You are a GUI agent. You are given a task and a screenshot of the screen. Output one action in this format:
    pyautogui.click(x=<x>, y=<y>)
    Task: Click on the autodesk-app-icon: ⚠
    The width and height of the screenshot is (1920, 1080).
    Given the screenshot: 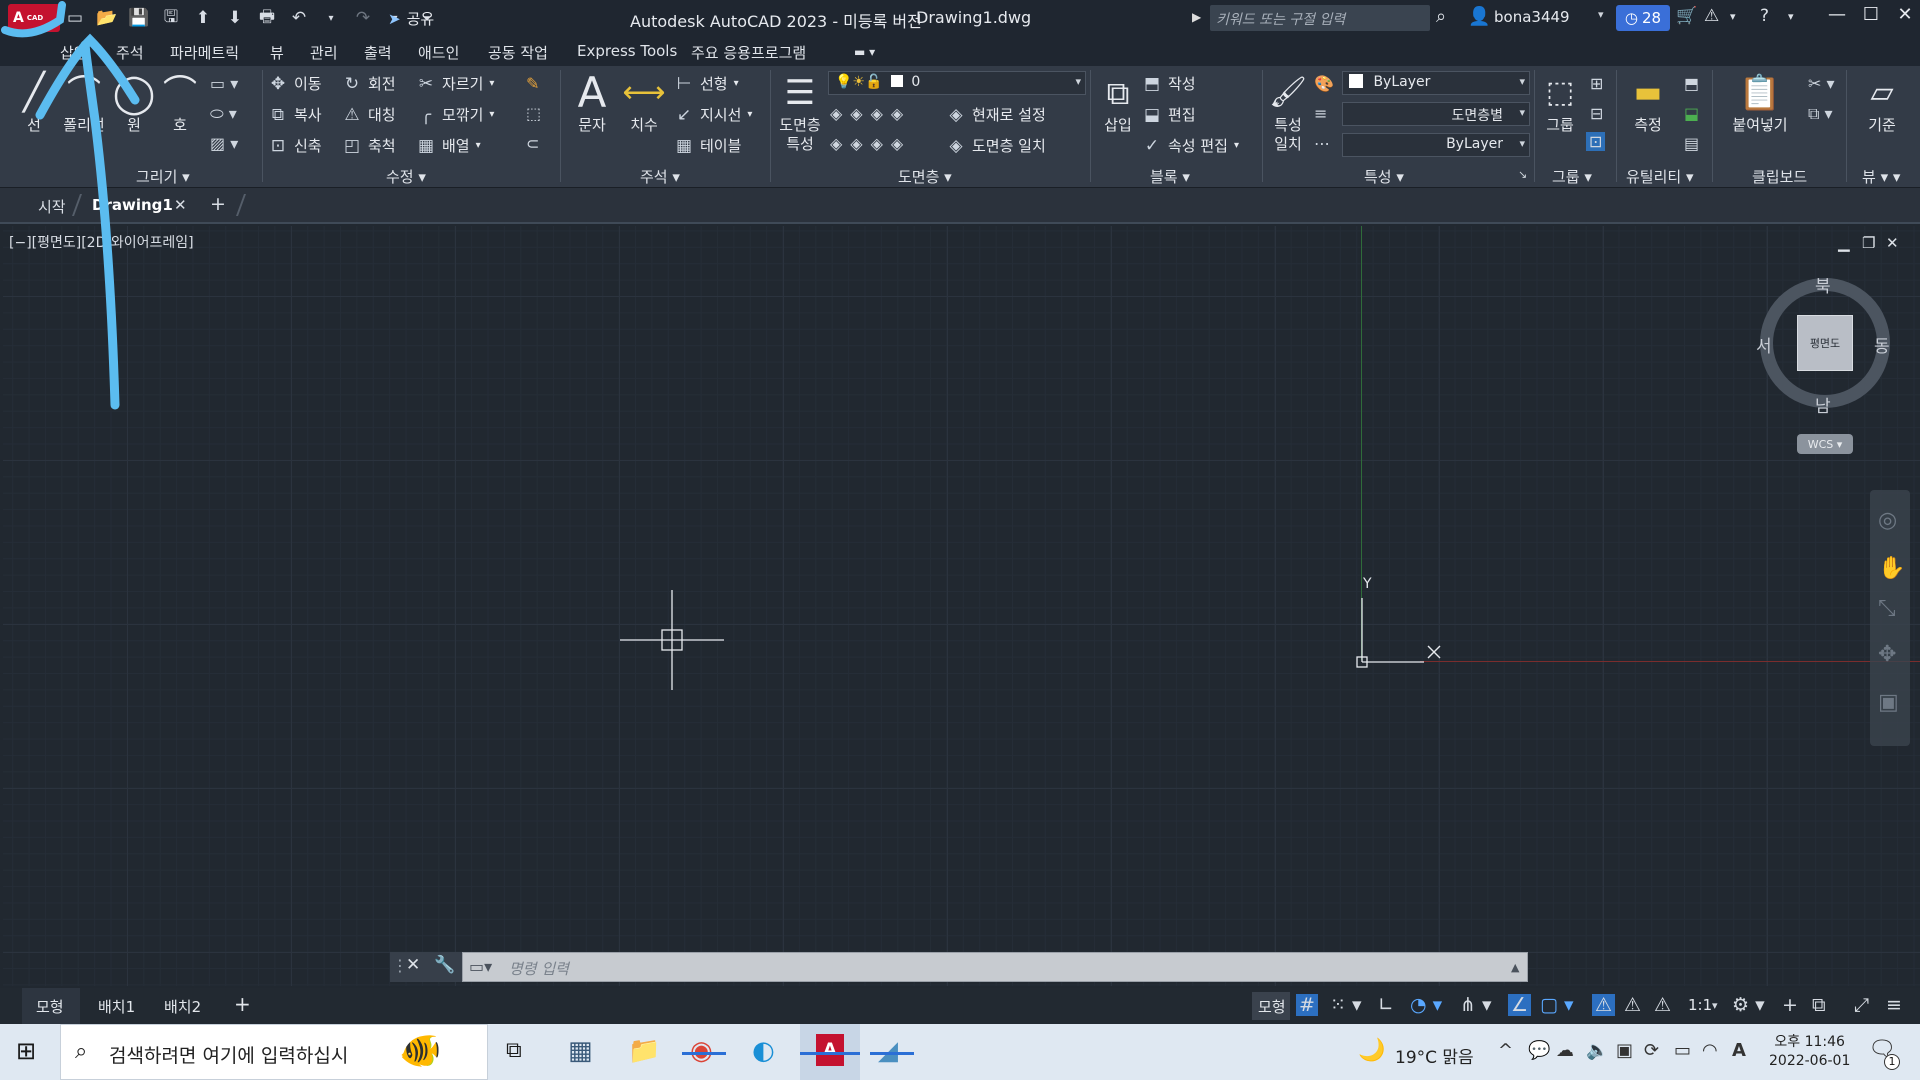 What is the action you would take?
    pyautogui.click(x=1711, y=16)
    